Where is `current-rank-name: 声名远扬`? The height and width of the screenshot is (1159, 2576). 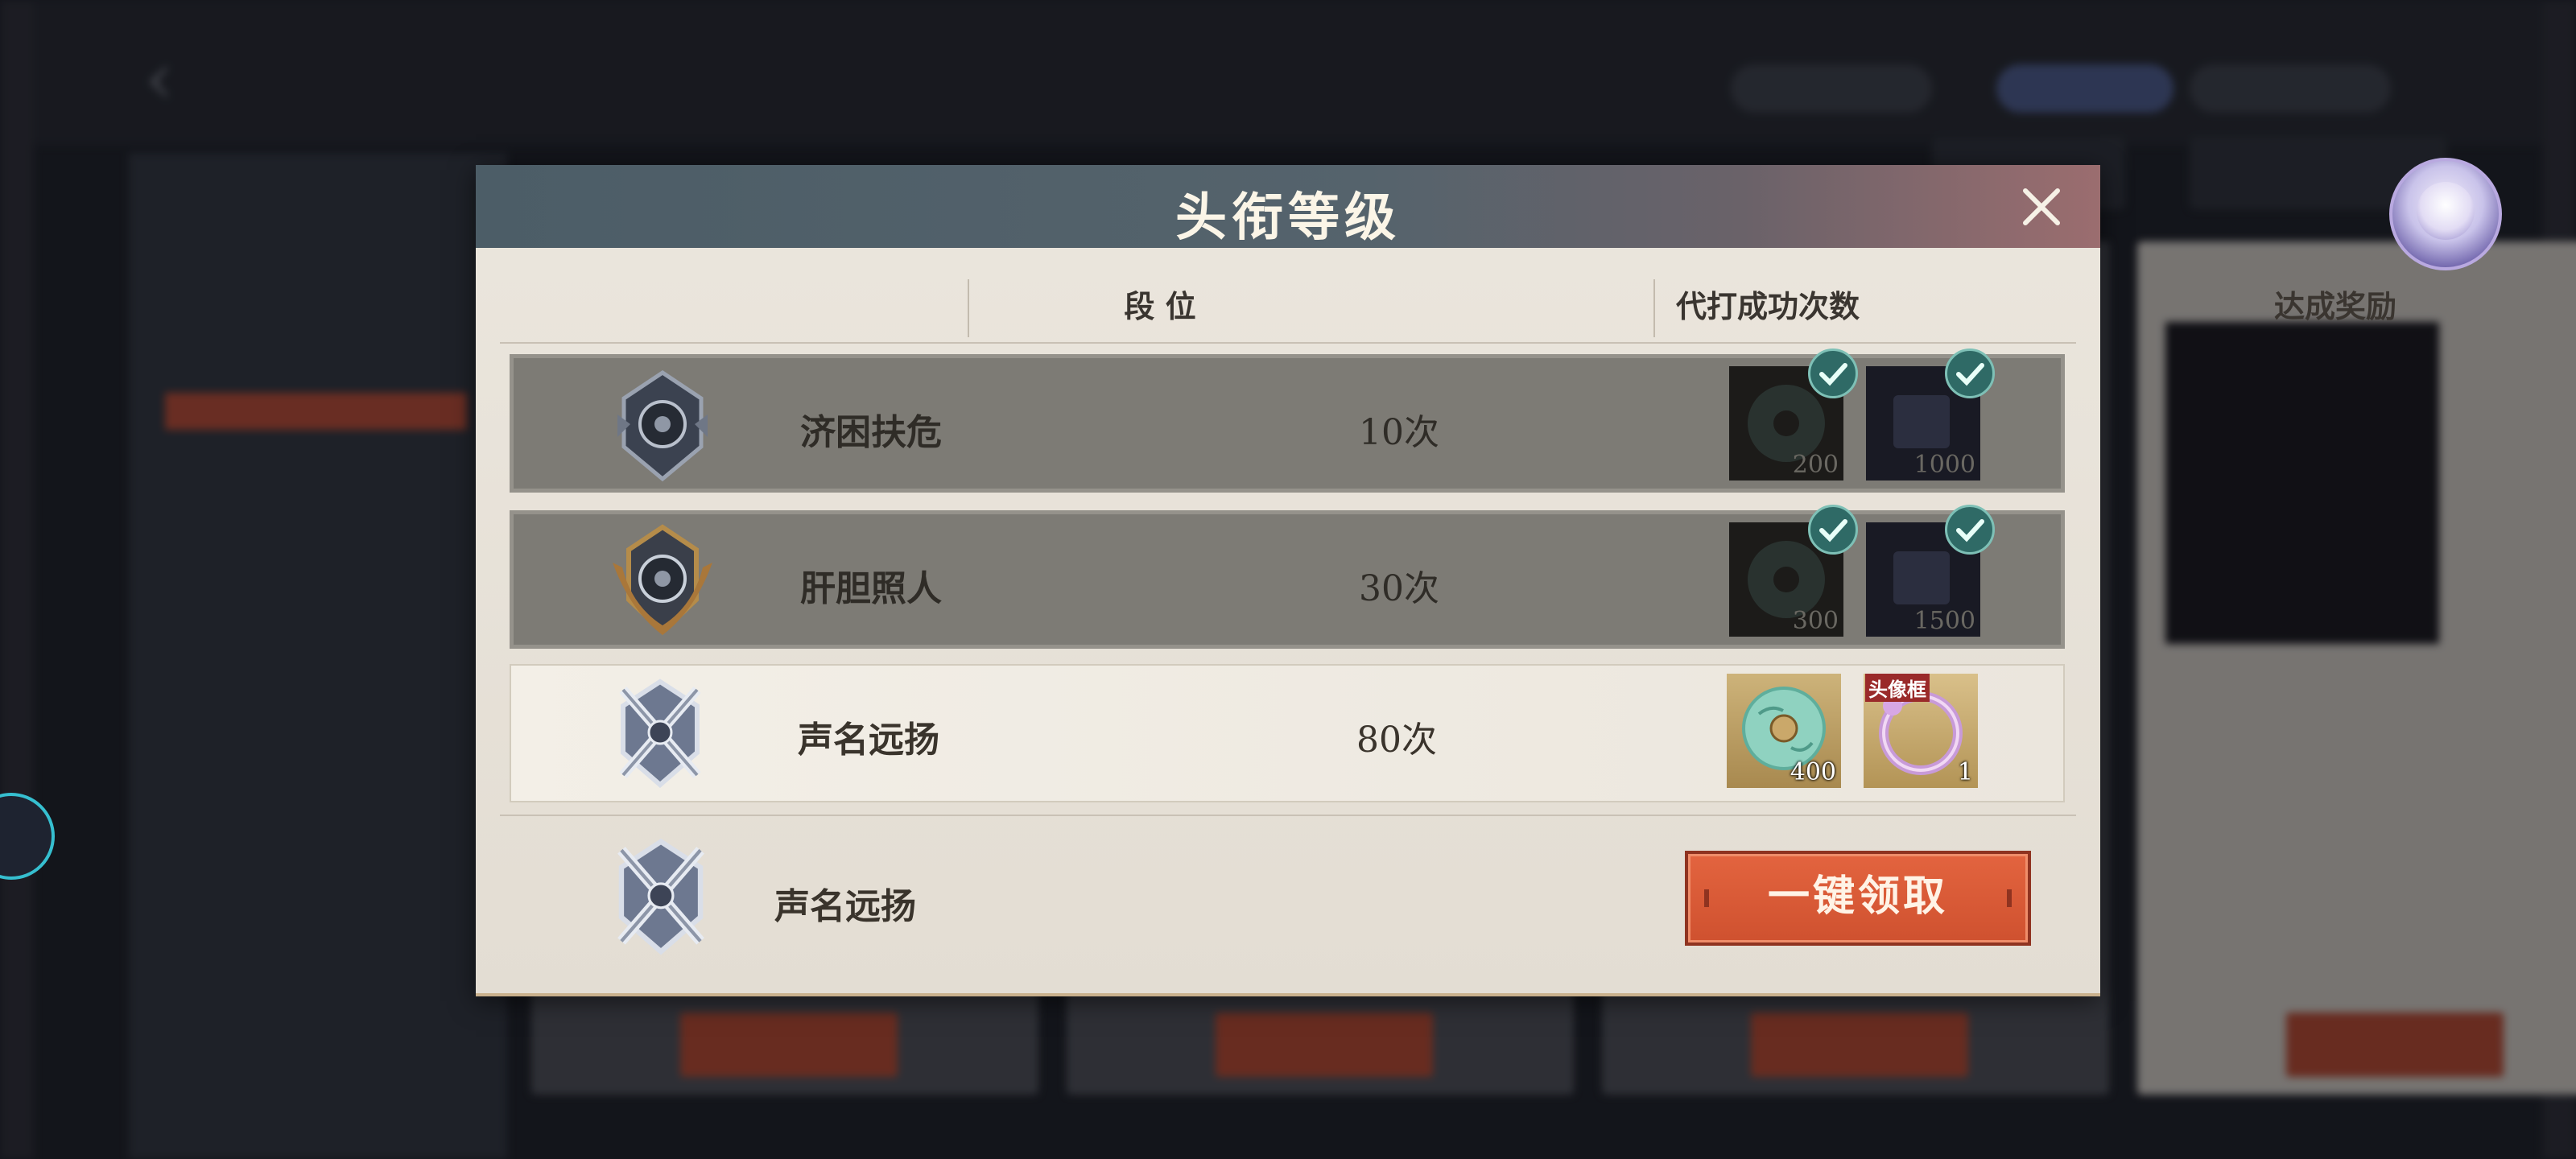 current-rank-name: 声名远扬 is located at coordinates (845, 906).